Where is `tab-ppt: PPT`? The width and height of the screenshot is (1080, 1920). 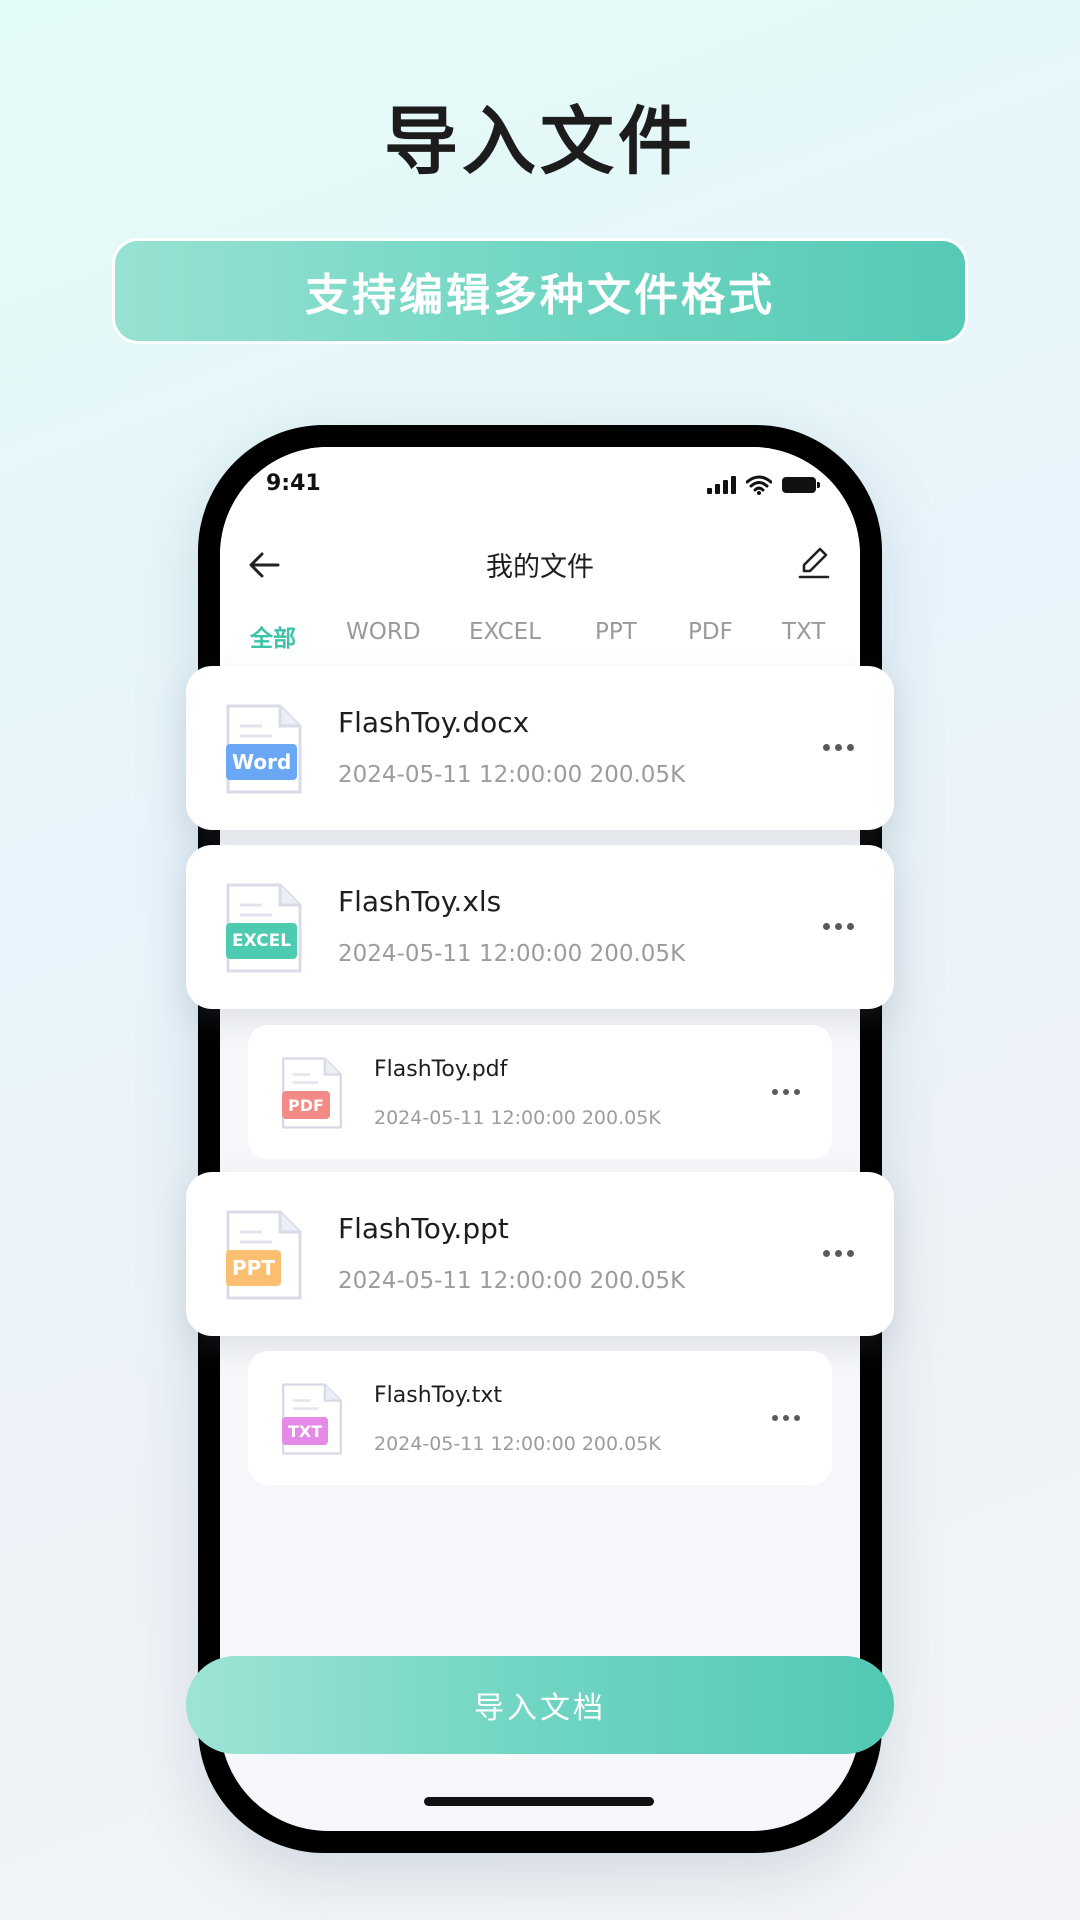
tab-ppt: PPT is located at coordinates (641, 636).